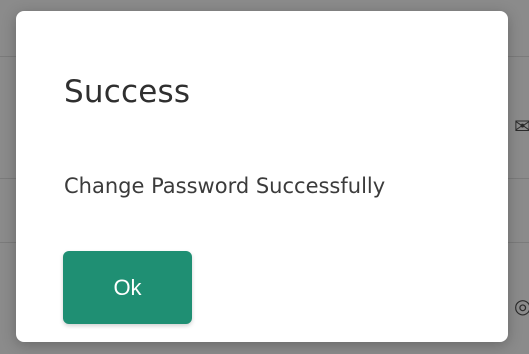  Describe the element at coordinates (127, 287) in the screenshot. I see `ok-button: Ok` at that location.